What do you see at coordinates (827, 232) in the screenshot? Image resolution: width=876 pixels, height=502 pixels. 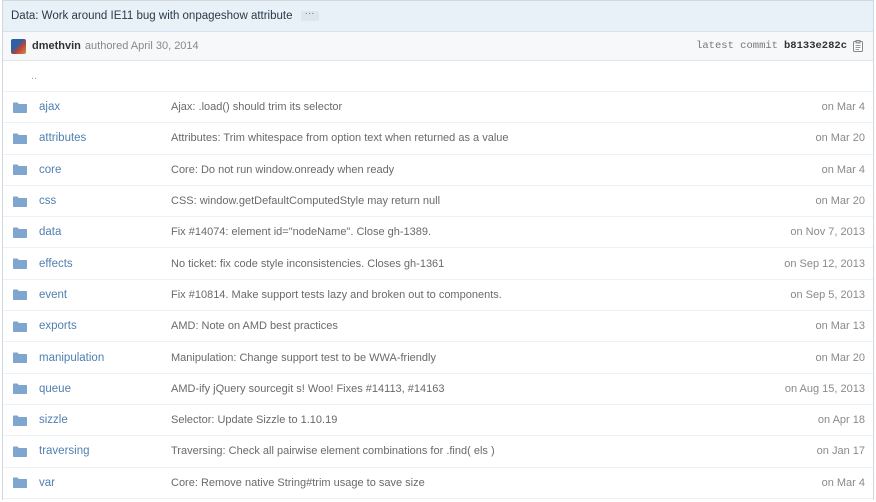 I see `commit-age: on Nov 7, 2013` at bounding box center [827, 232].